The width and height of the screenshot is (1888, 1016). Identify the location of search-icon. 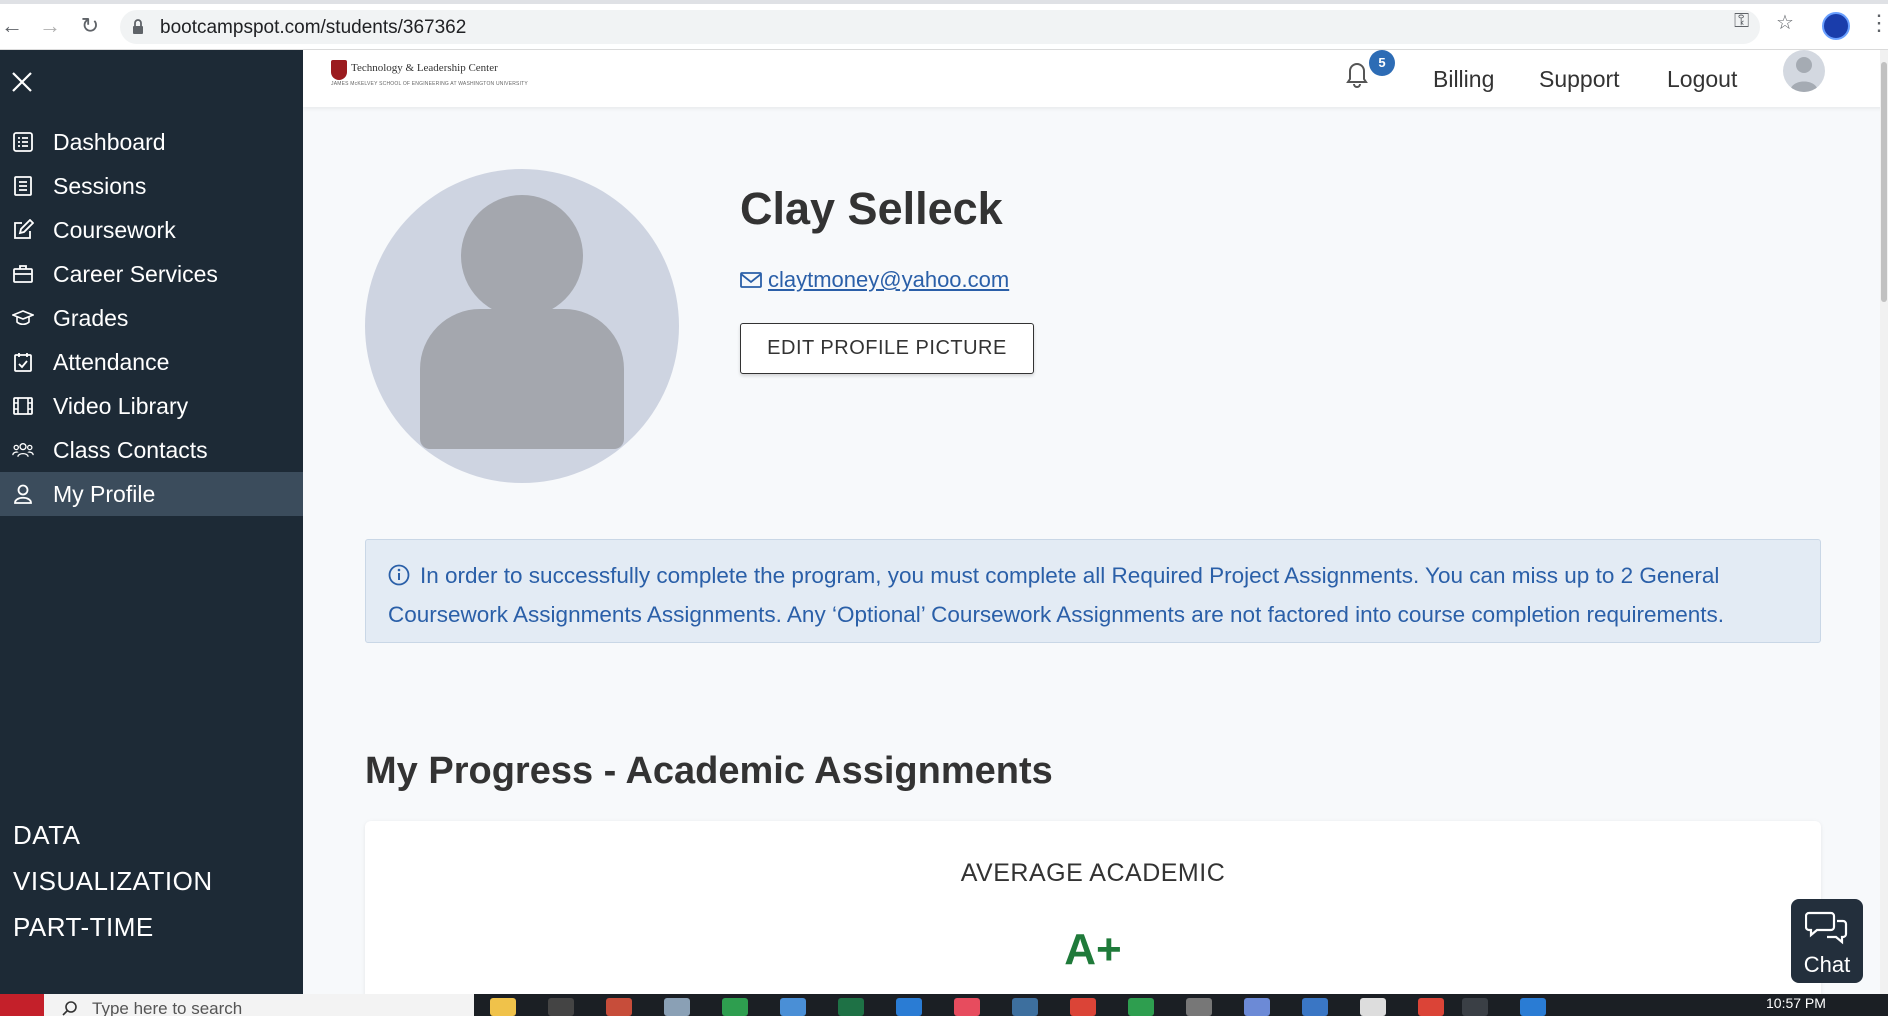
(69, 1008).